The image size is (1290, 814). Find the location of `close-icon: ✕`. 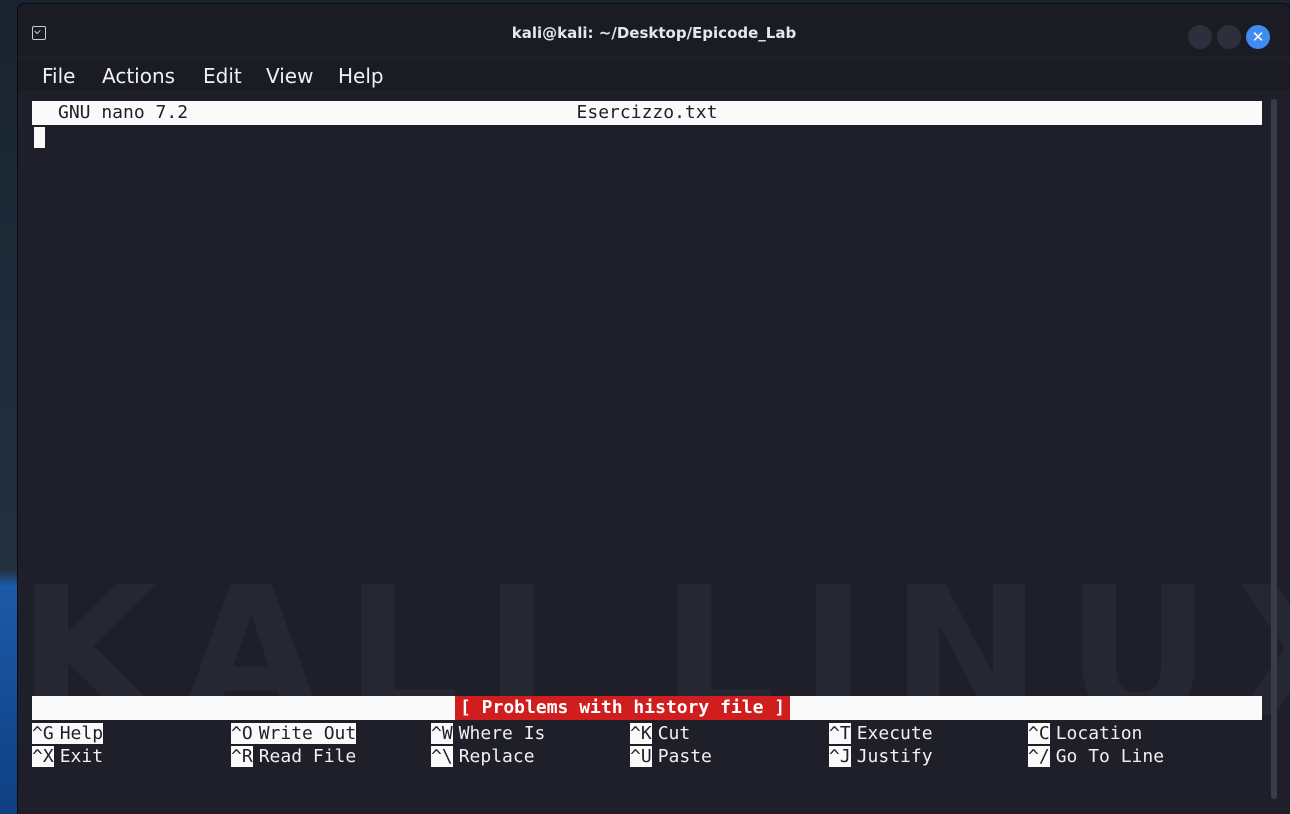

close-icon: ✕ is located at coordinates (1258, 37).